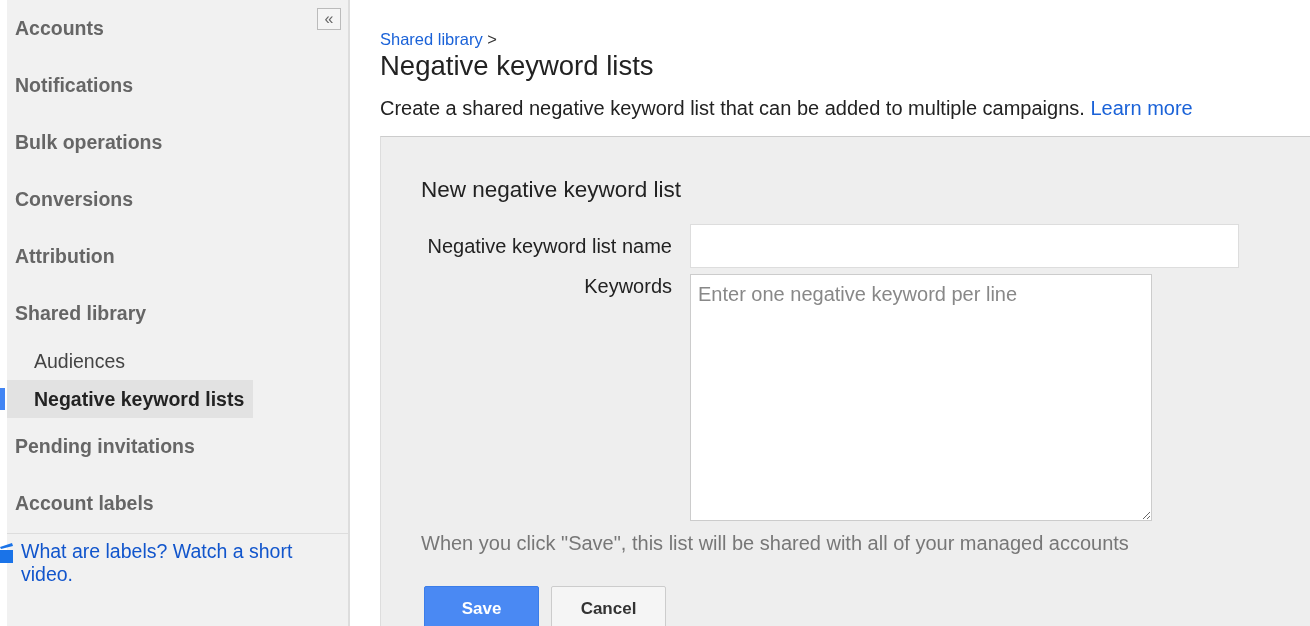 Image resolution: width=1310 pixels, height=626 pixels. What do you see at coordinates (964, 246) in the screenshot?
I see `text-input-field` at bounding box center [964, 246].